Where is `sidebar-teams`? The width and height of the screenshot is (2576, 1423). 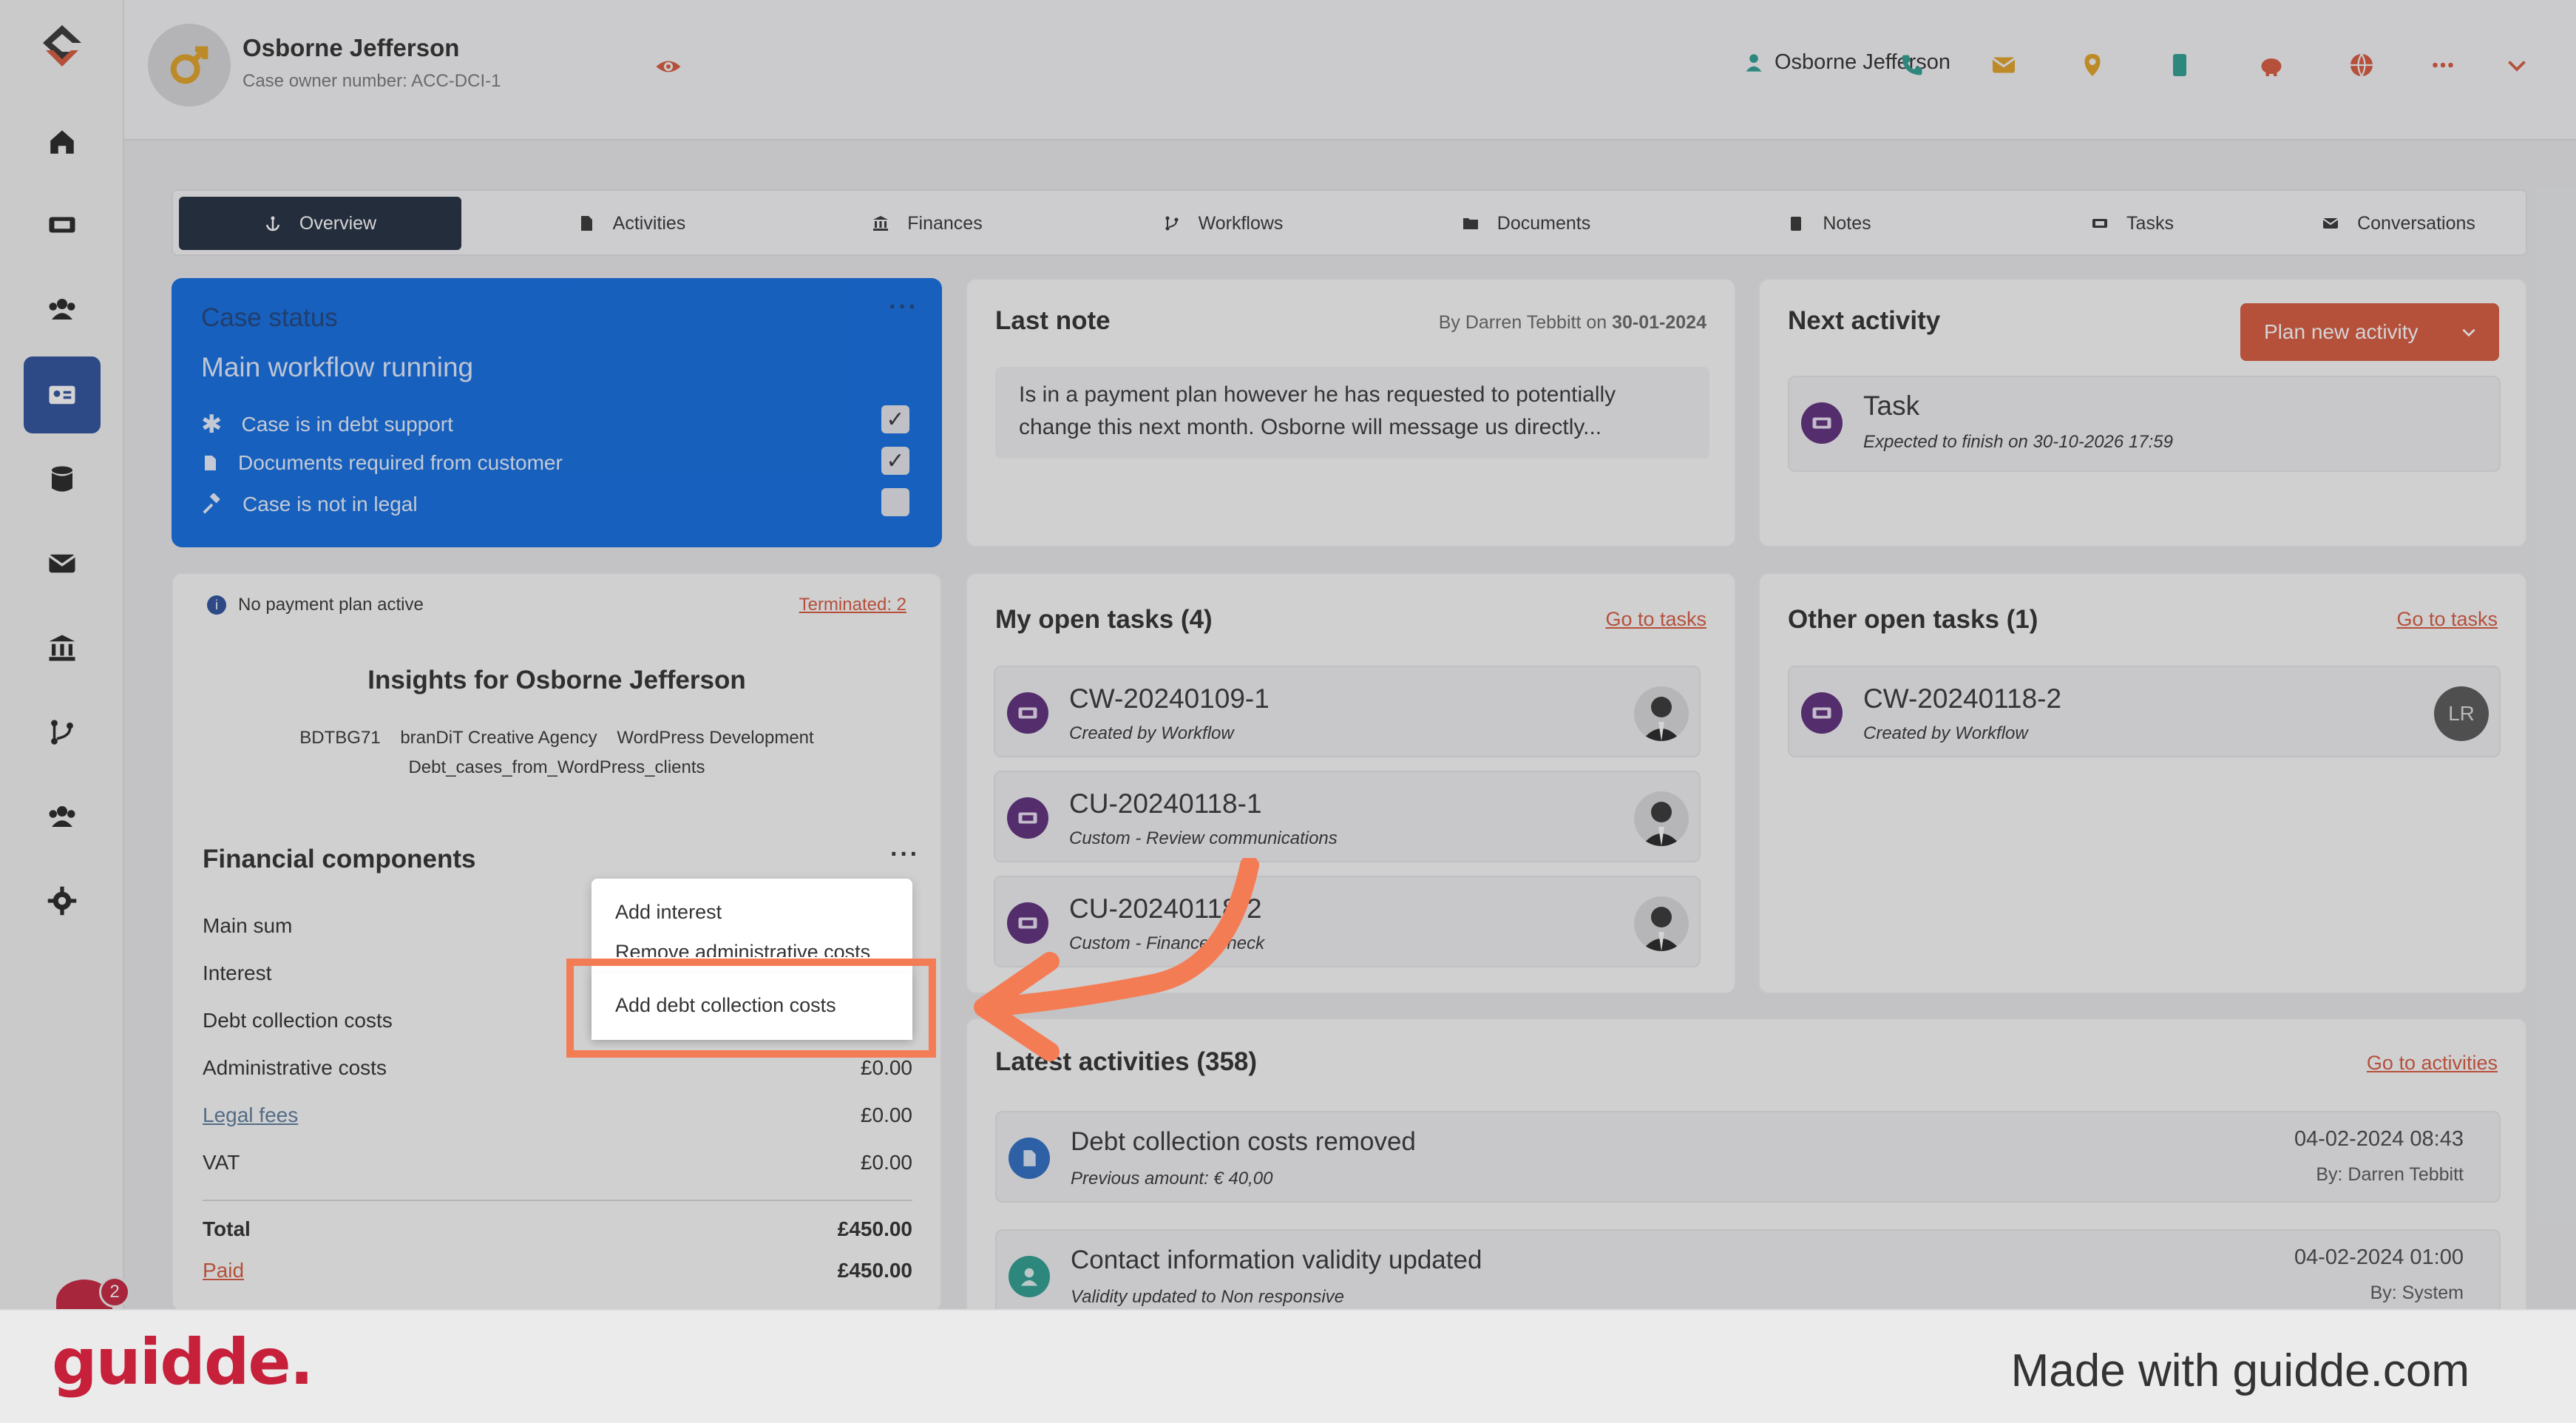
sidebar-teams is located at coordinates (62, 816).